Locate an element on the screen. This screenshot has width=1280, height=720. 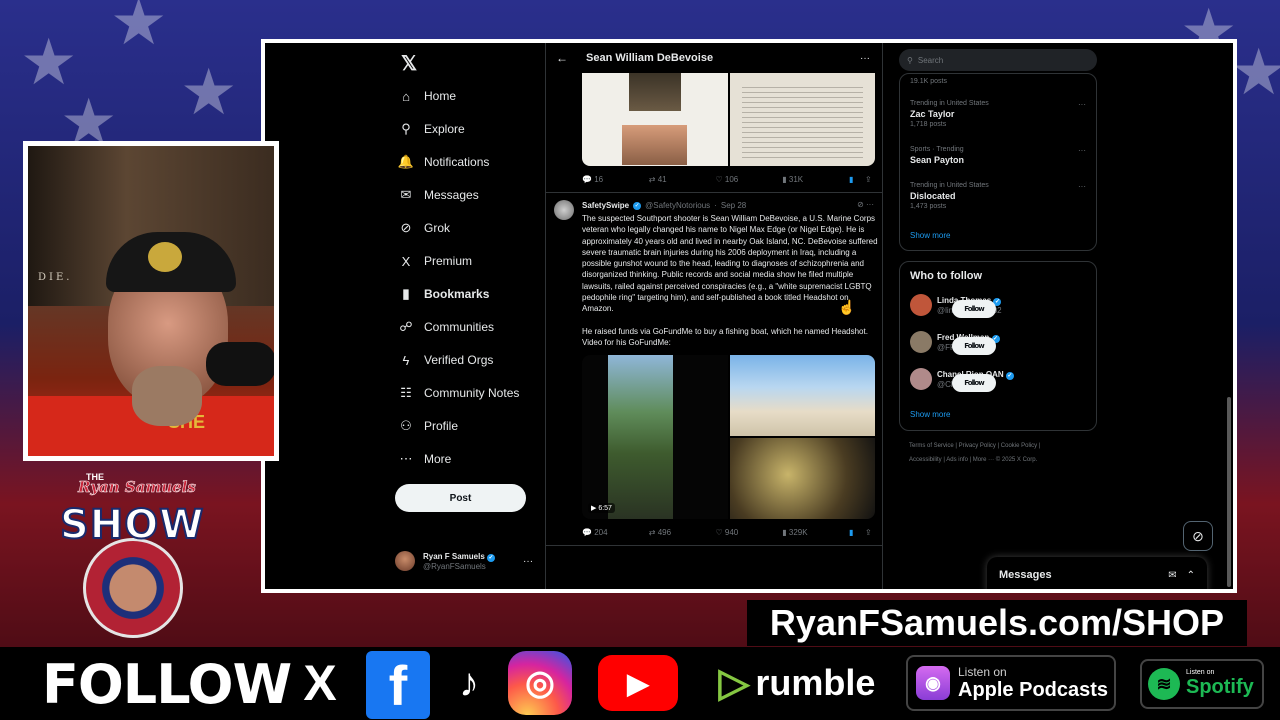
search-input: ⚲ Search is located at coordinates (998, 60).